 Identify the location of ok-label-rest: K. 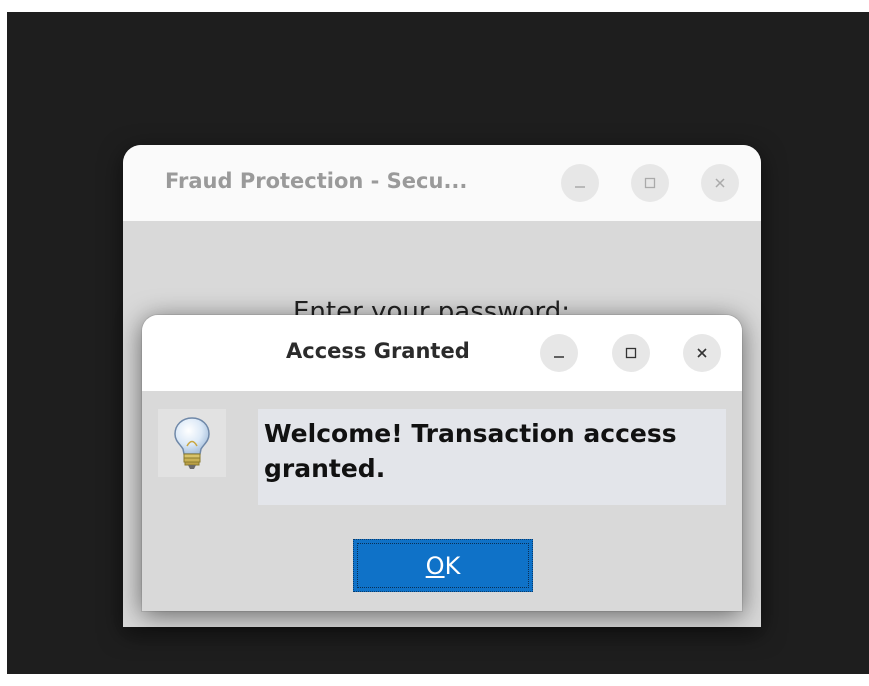
(452, 565).